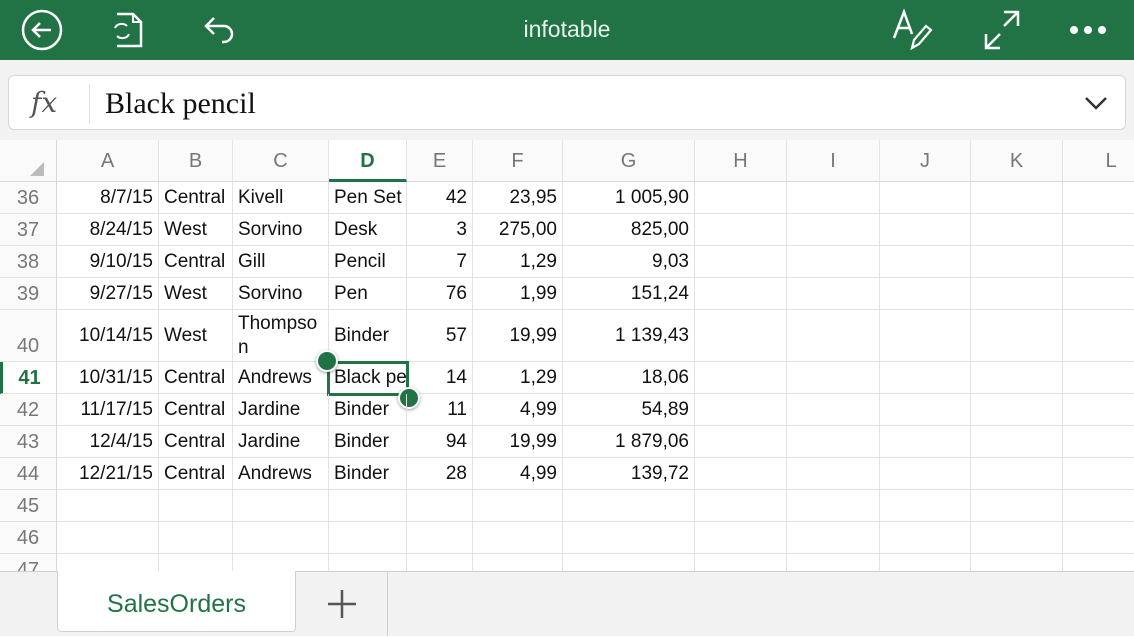 This screenshot has height=637, width=1134. What do you see at coordinates (1098, 378) in the screenshot?
I see `cell-l41` at bounding box center [1098, 378].